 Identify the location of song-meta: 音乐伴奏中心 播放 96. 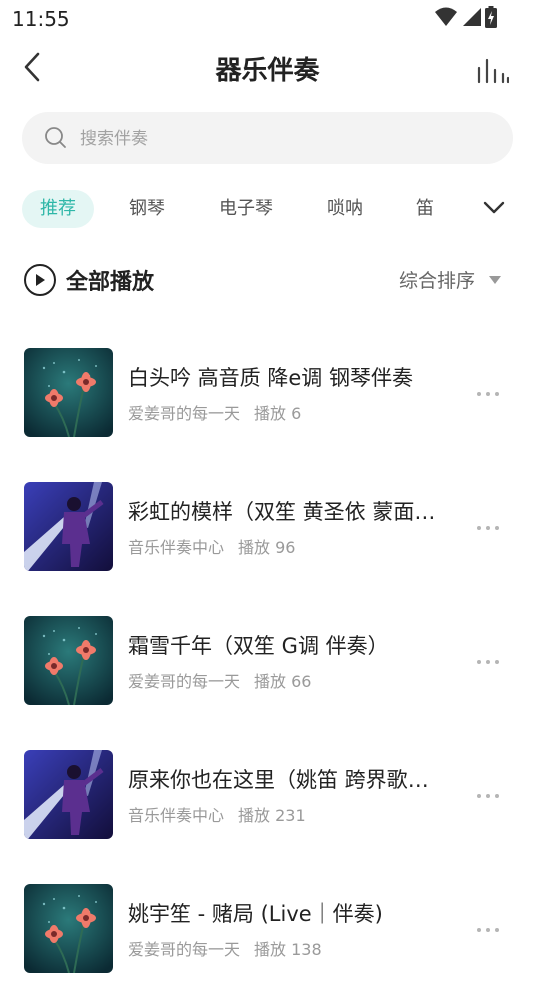
(211, 546).